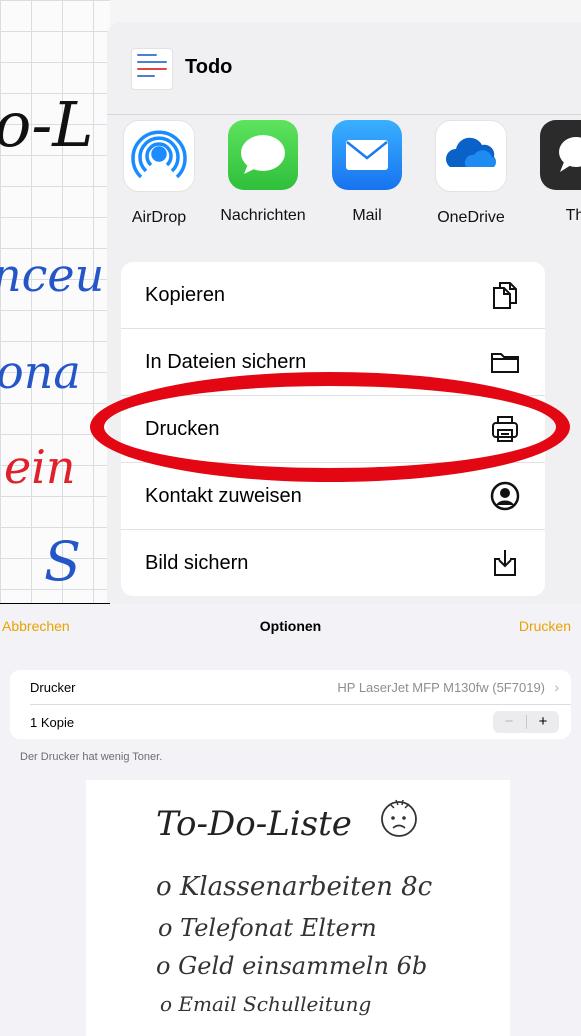  Describe the element at coordinates (367, 155) in the screenshot. I see `mail-icon` at that location.